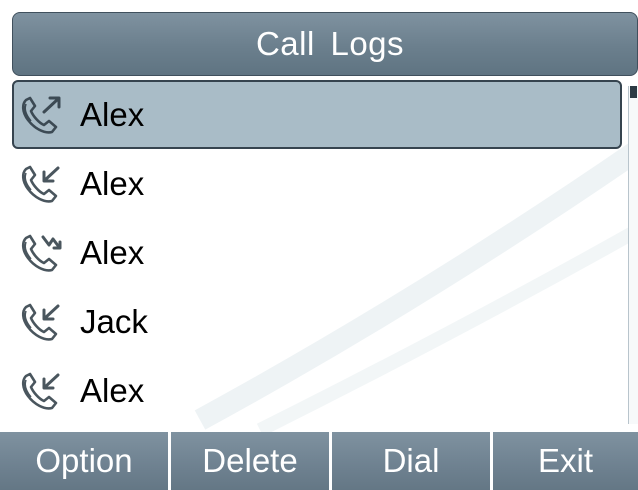  What do you see at coordinates (250, 461) in the screenshot?
I see `delete-softkey: Delete` at bounding box center [250, 461].